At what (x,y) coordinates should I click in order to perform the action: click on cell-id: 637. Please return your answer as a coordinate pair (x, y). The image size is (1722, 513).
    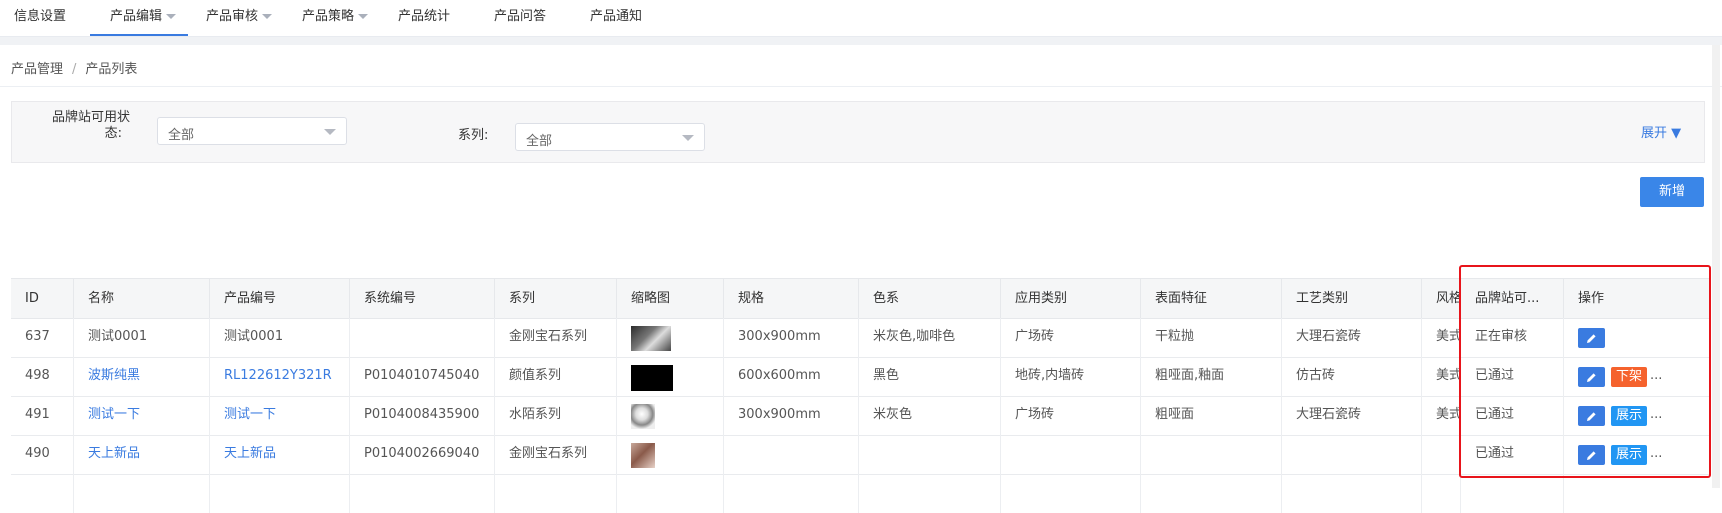
    Looking at the image, I should click on (37, 336).